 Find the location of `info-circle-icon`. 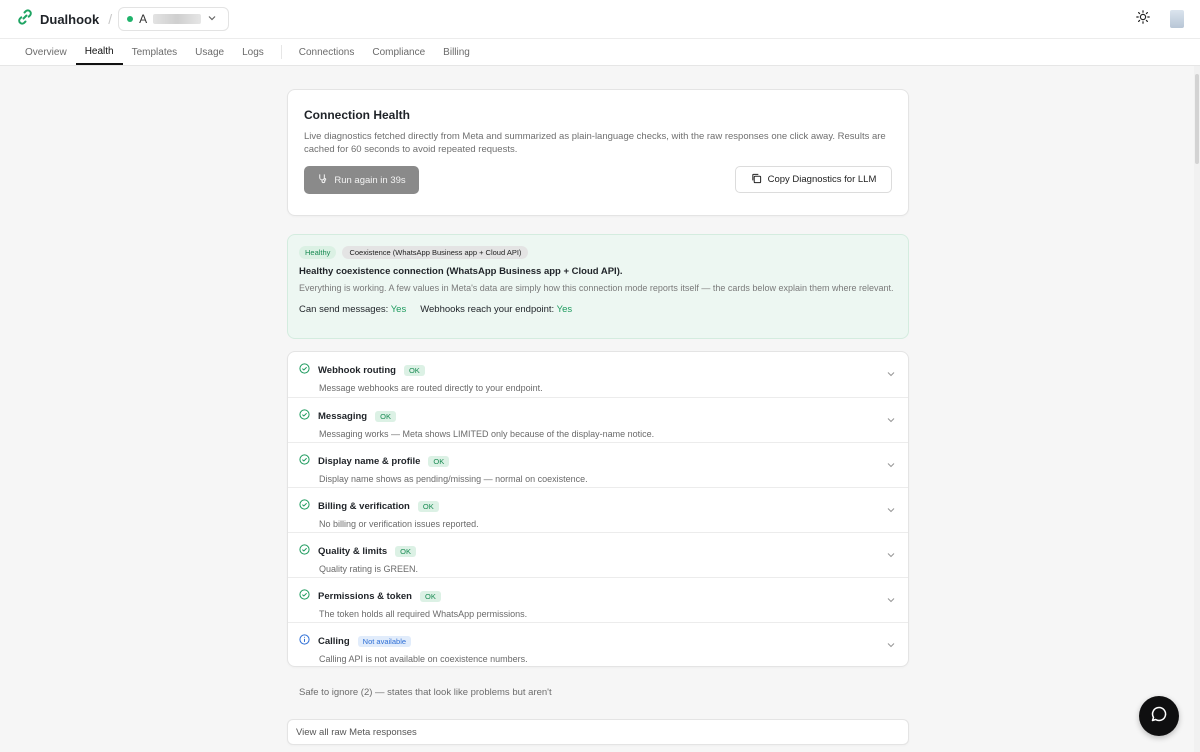

info-circle-icon is located at coordinates (304, 641).